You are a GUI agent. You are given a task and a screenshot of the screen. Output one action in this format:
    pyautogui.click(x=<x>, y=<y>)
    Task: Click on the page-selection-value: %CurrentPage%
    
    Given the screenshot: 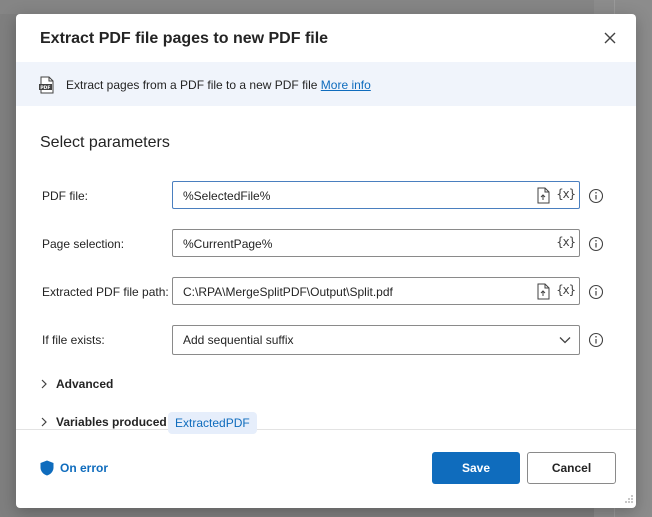 What is the action you would take?
    pyautogui.click(x=228, y=244)
    